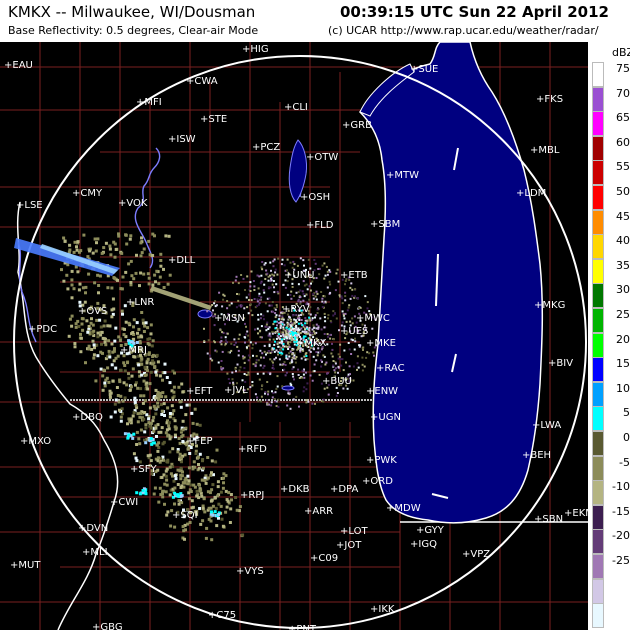 The height and width of the screenshot is (630, 630). Describe the element at coordinates (124, 502) in the screenshot. I see `city-label-cwi: +CWI` at that location.